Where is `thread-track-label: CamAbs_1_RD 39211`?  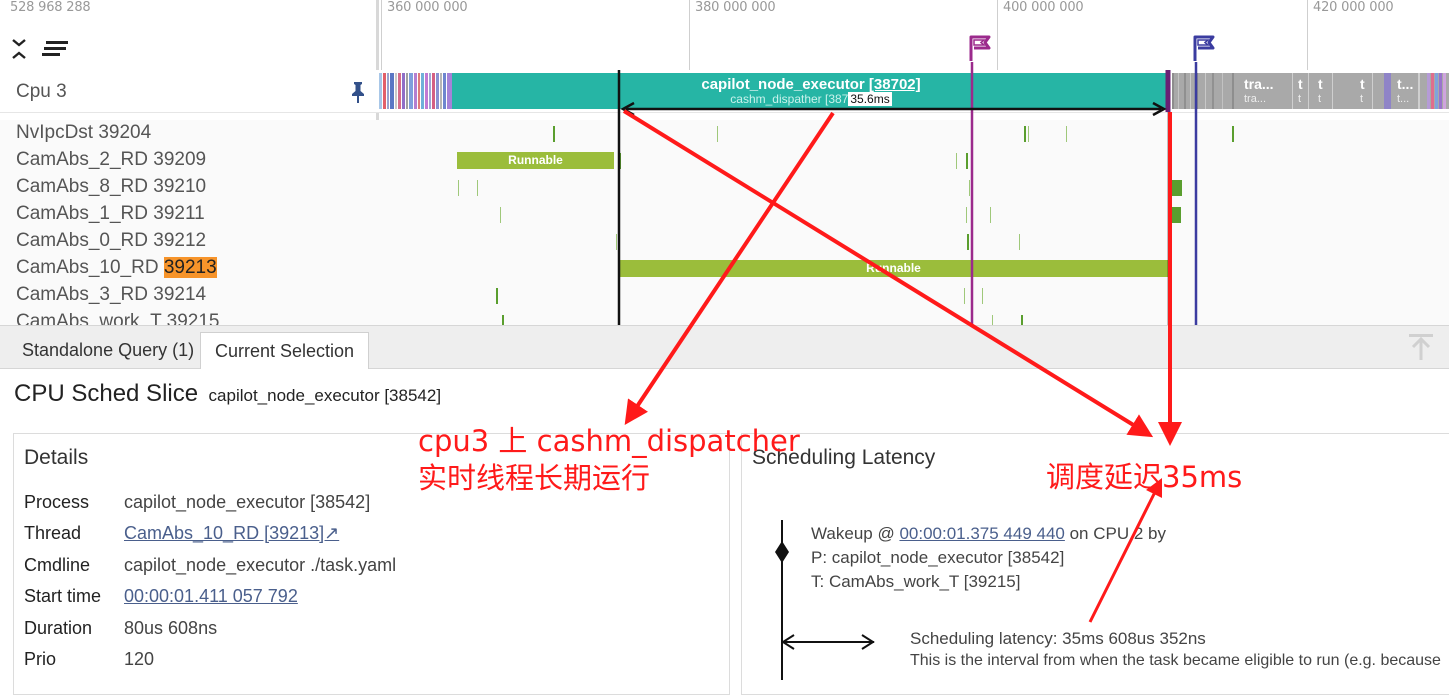 thread-track-label: CamAbs_1_RD 39211 is located at coordinates (110, 213).